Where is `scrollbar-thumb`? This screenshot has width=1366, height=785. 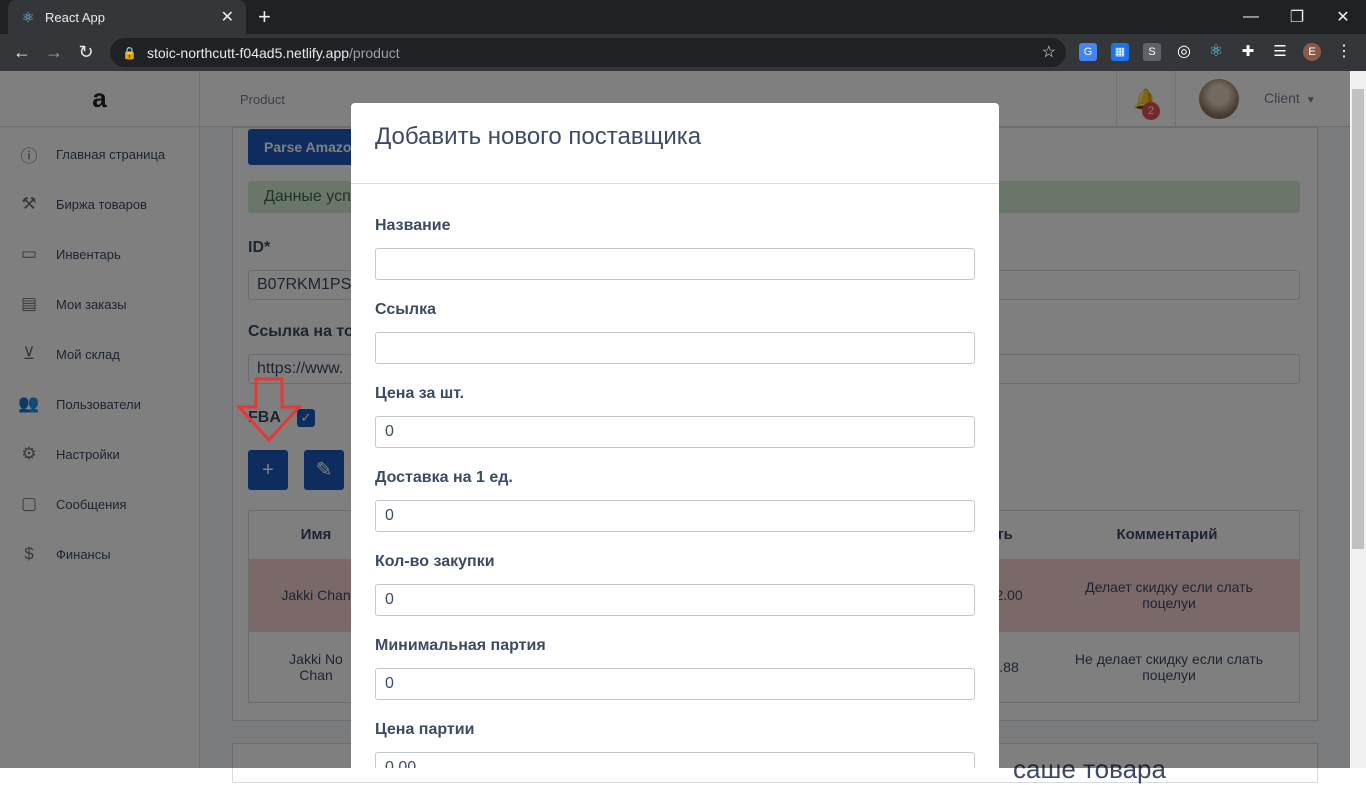 scrollbar-thumb is located at coordinates (1358, 319).